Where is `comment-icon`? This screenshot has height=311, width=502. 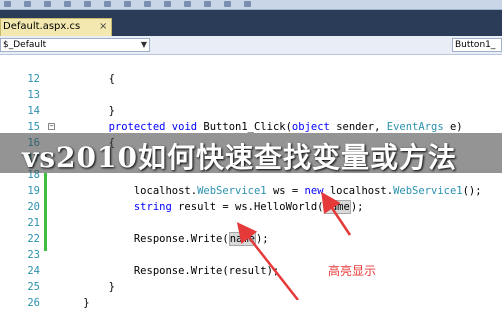 comment-icon is located at coordinates (187, 4).